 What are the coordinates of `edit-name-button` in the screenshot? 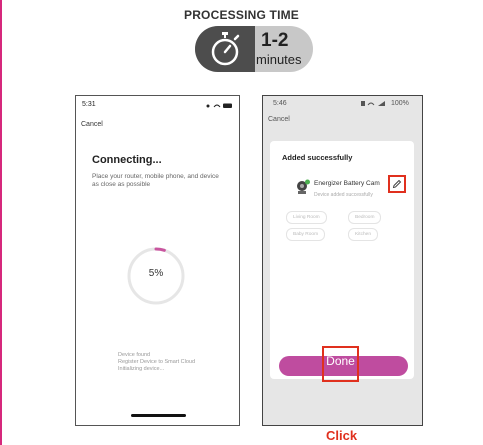 It's located at (397, 184).